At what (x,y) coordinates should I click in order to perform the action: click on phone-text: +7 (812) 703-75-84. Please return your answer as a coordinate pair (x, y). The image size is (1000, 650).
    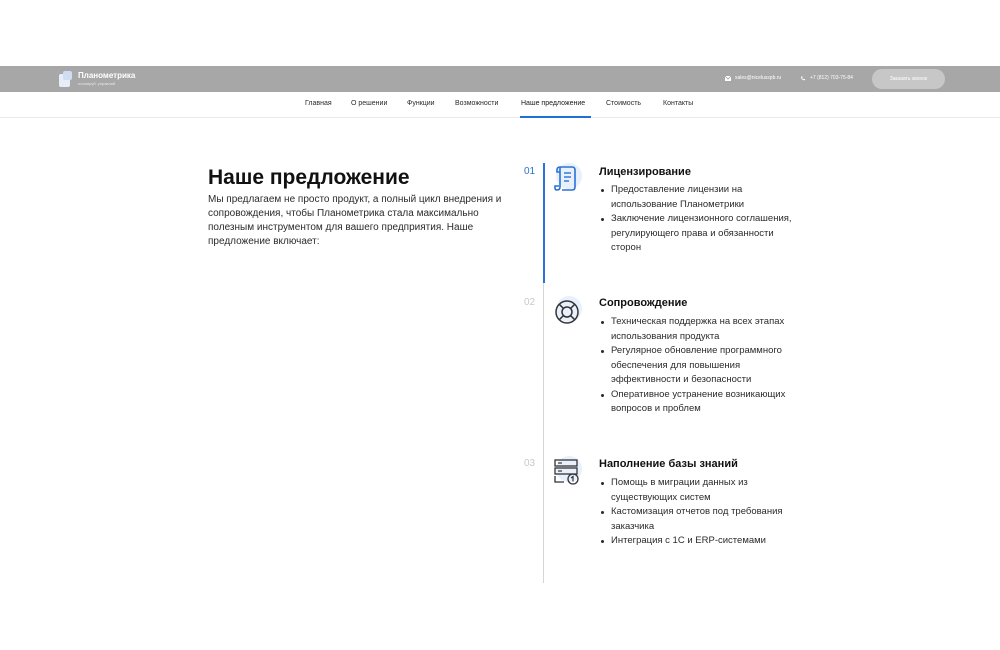
    Looking at the image, I should click on (831, 78).